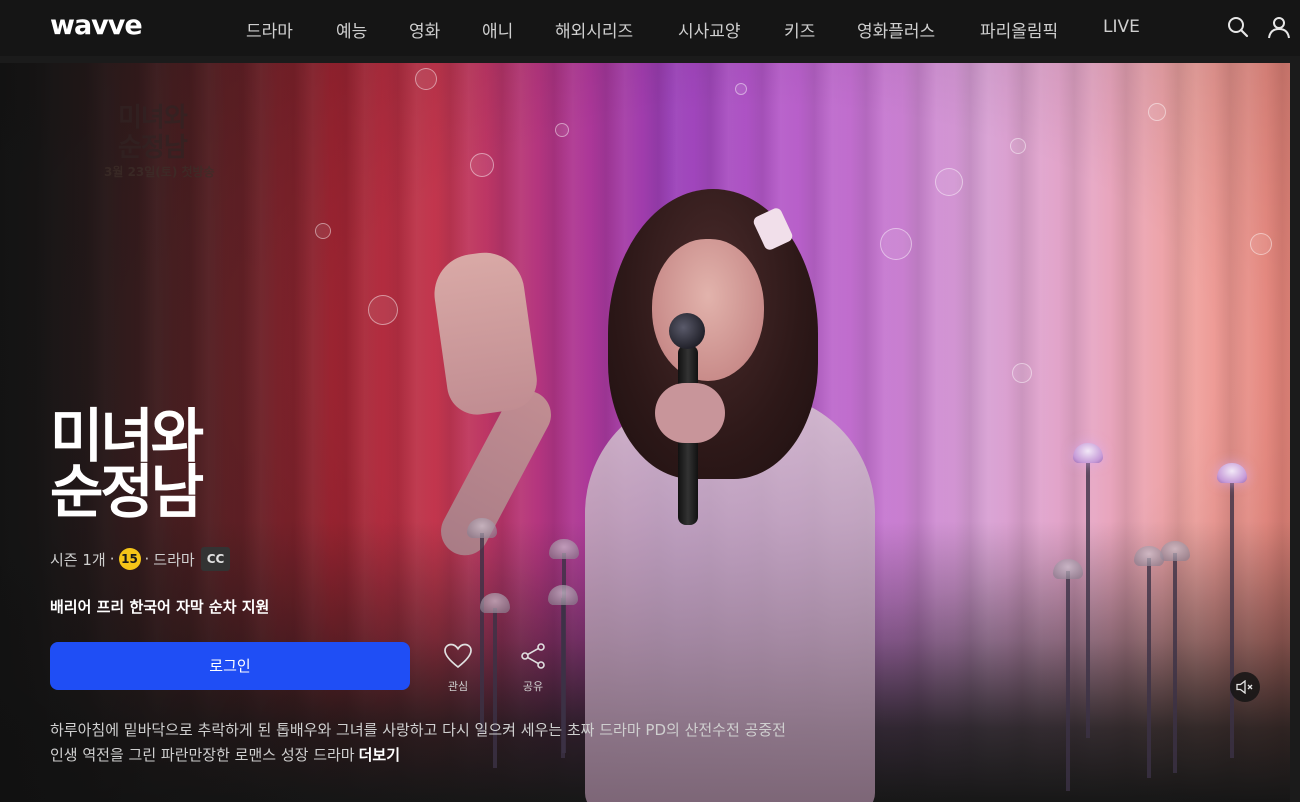 This screenshot has height=802, width=1300. Describe the element at coordinates (351, 29) in the screenshot. I see `nav-item-variety: 예능` at that location.